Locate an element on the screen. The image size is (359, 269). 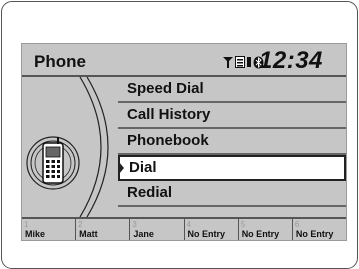
menu-item-speed-dial: Speed Dial is located at coordinates (232, 90).